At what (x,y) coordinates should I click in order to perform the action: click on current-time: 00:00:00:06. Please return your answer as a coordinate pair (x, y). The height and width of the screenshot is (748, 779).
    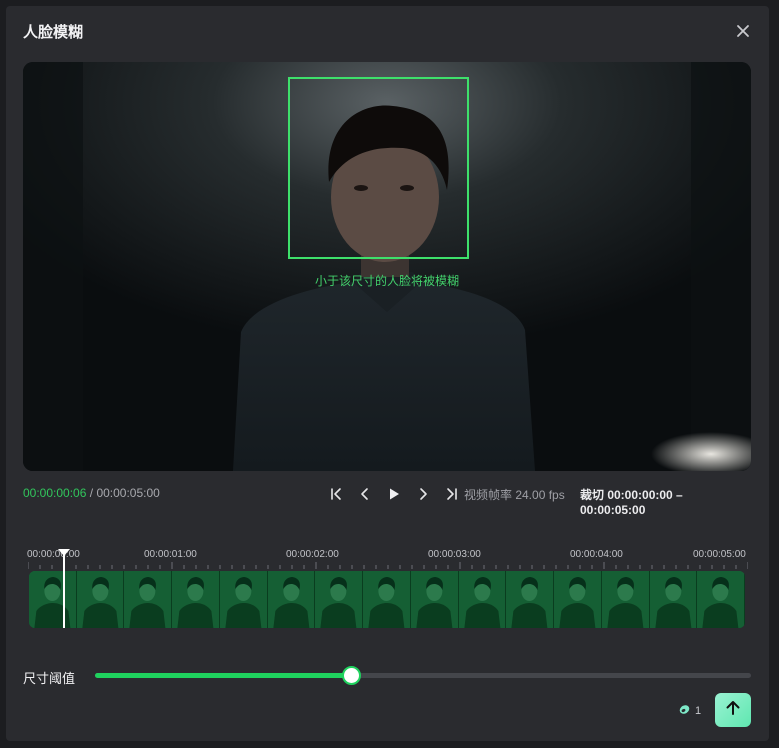
    Looking at the image, I should click on (55, 493).